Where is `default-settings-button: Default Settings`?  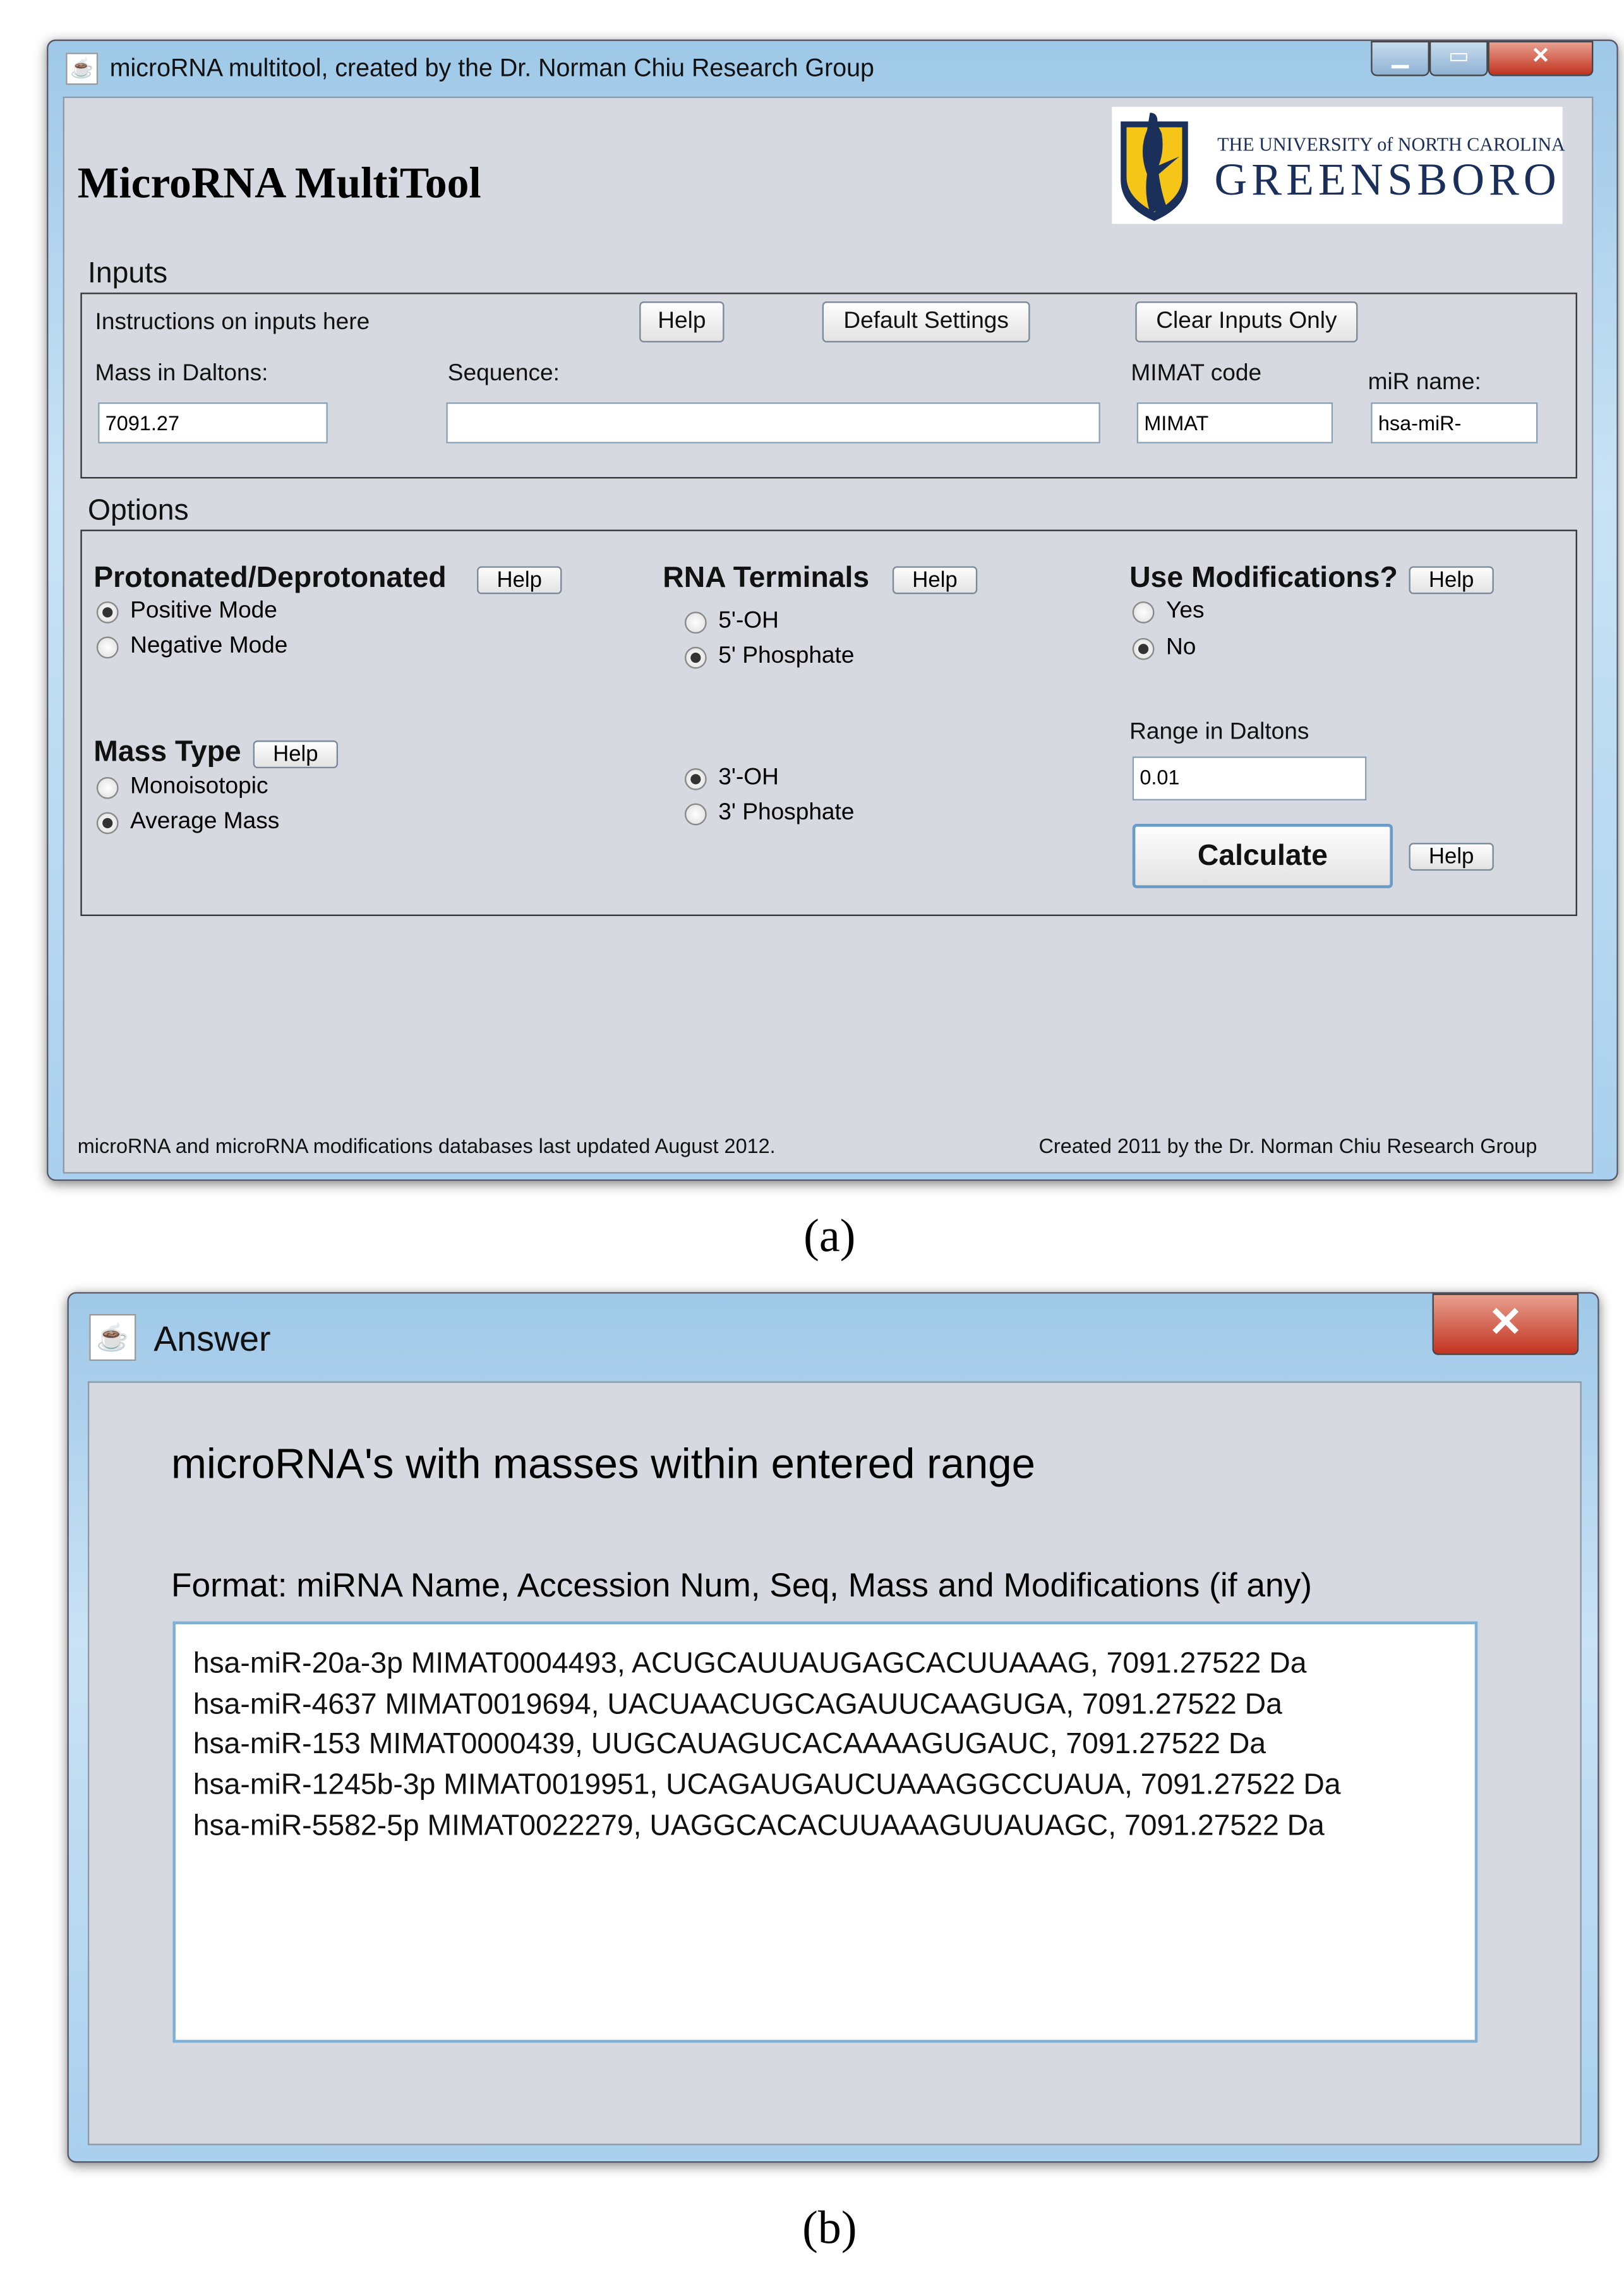
default-settings-button: Default Settings is located at coordinates (926, 321).